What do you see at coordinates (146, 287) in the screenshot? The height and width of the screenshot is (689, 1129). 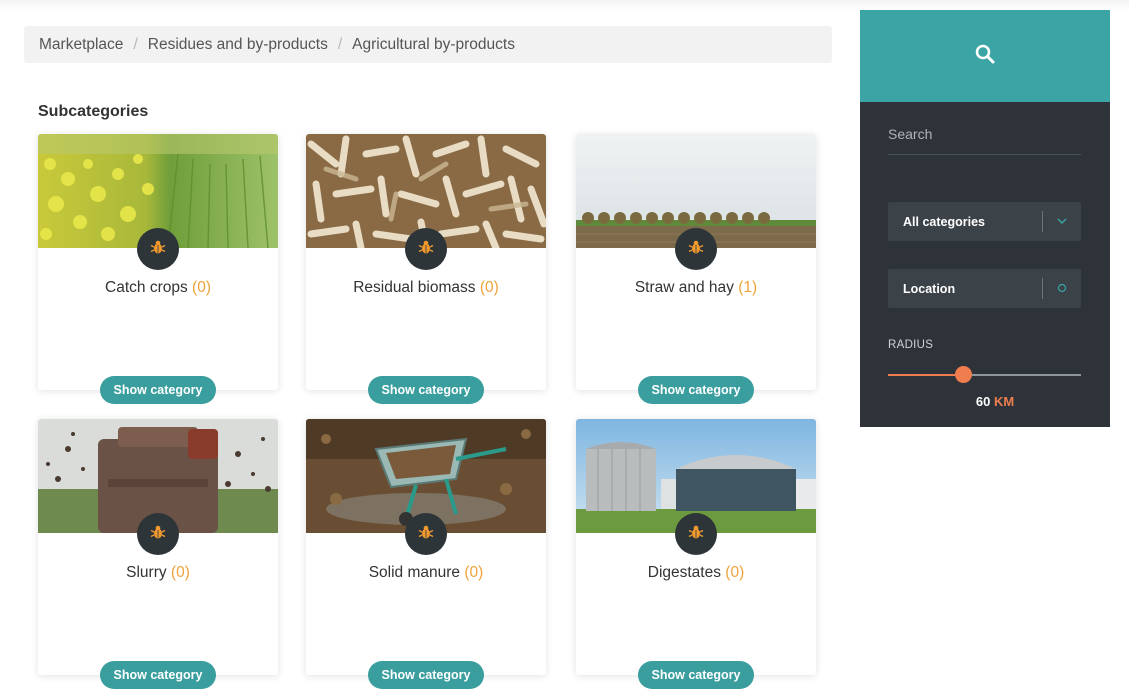 I see `category-name: Catch crops` at bounding box center [146, 287].